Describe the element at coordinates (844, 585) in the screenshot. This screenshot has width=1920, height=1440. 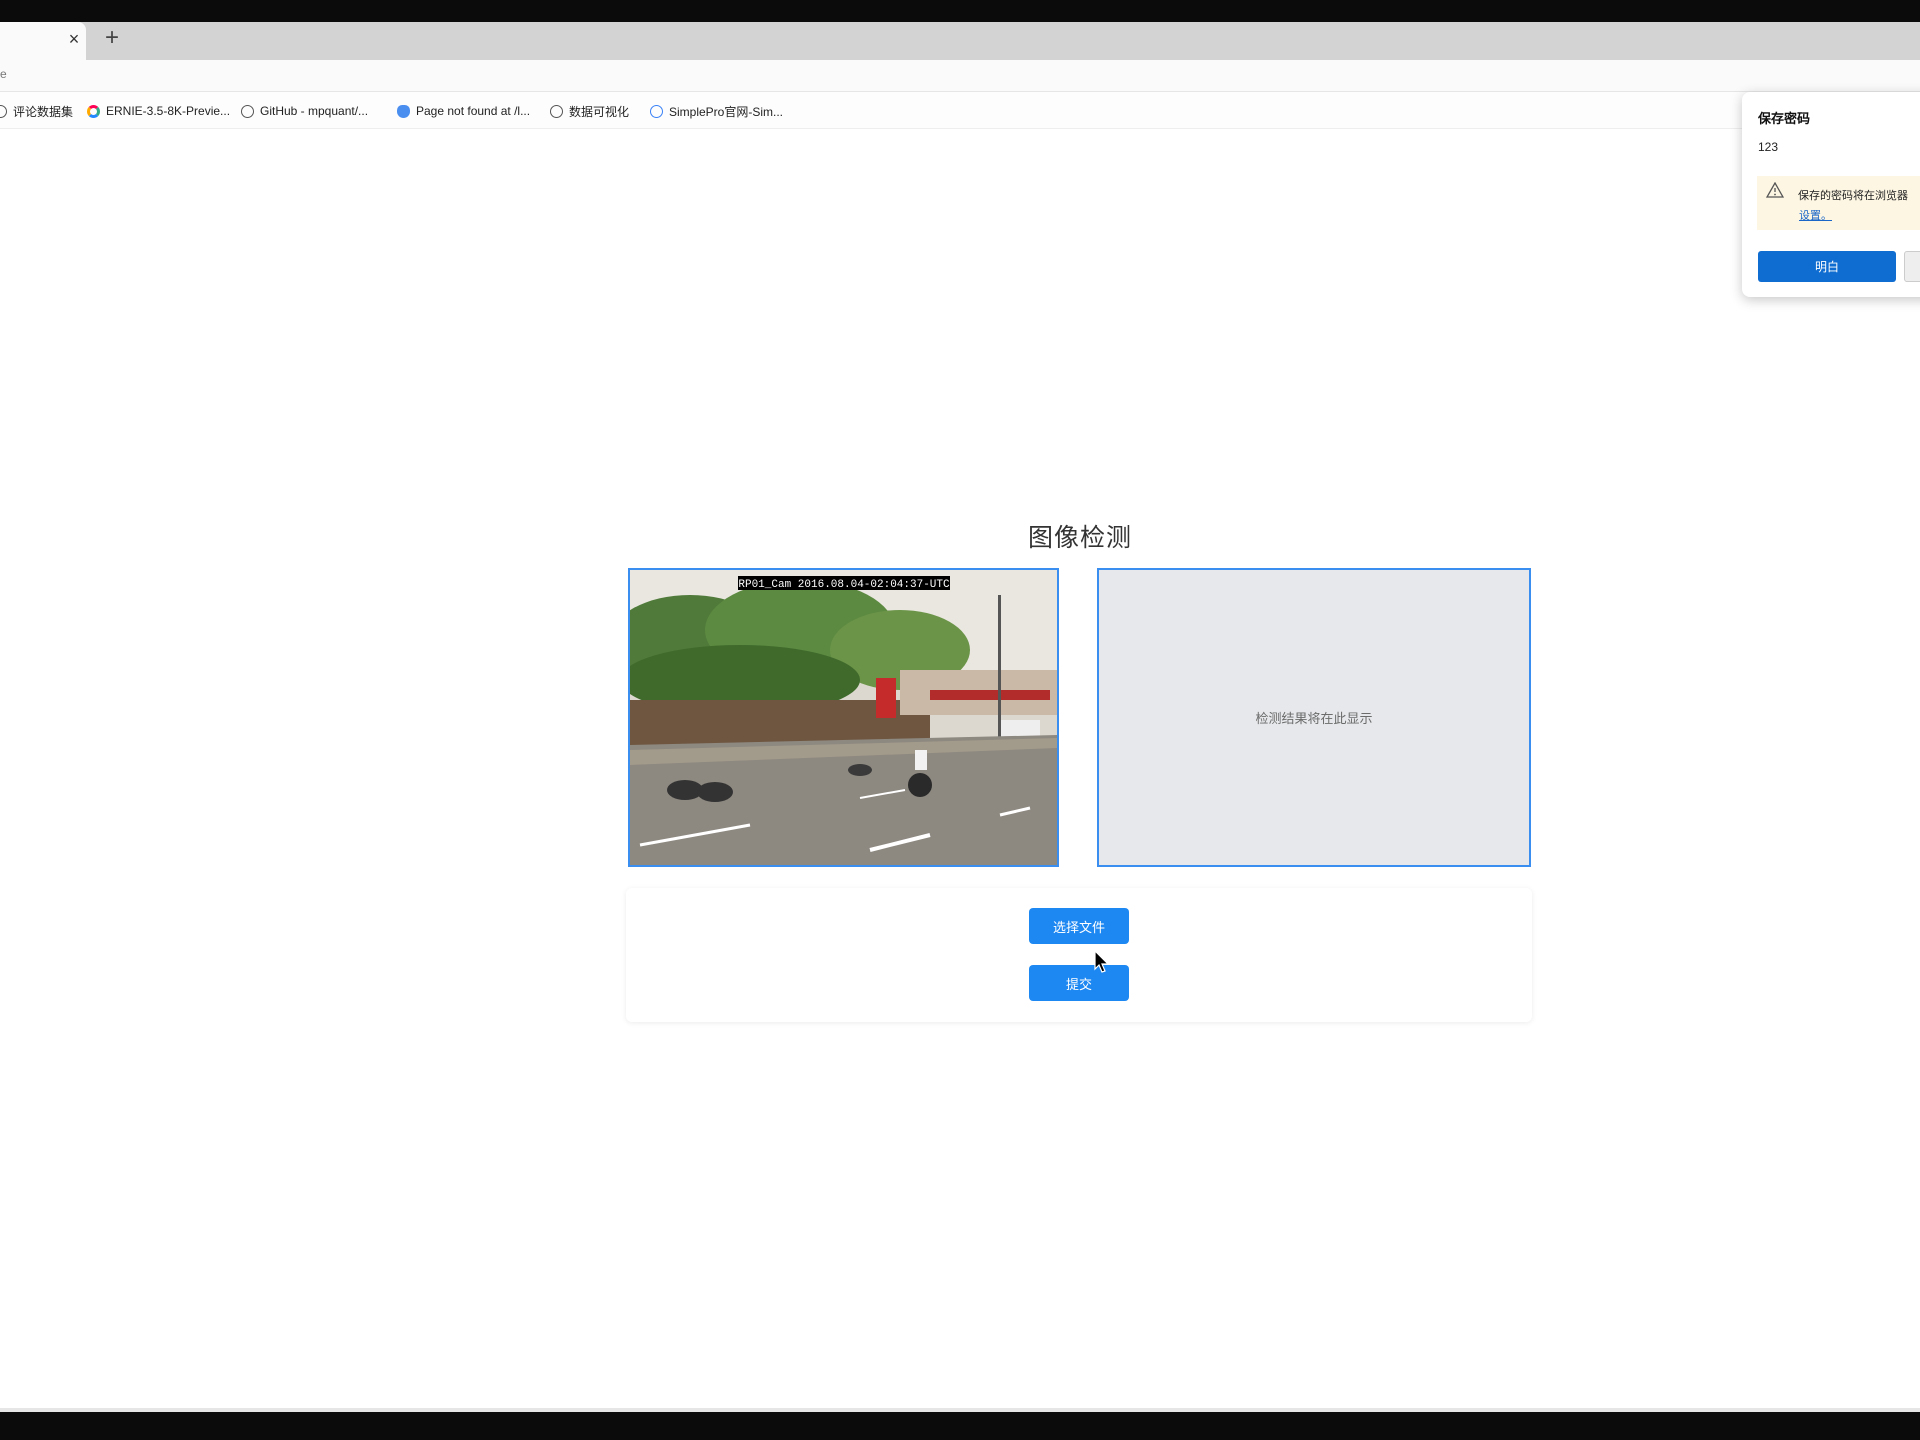
I see `camera-timestamp-caption: RP01_Cam 2016.08.04-02:04:37-UTC` at that location.